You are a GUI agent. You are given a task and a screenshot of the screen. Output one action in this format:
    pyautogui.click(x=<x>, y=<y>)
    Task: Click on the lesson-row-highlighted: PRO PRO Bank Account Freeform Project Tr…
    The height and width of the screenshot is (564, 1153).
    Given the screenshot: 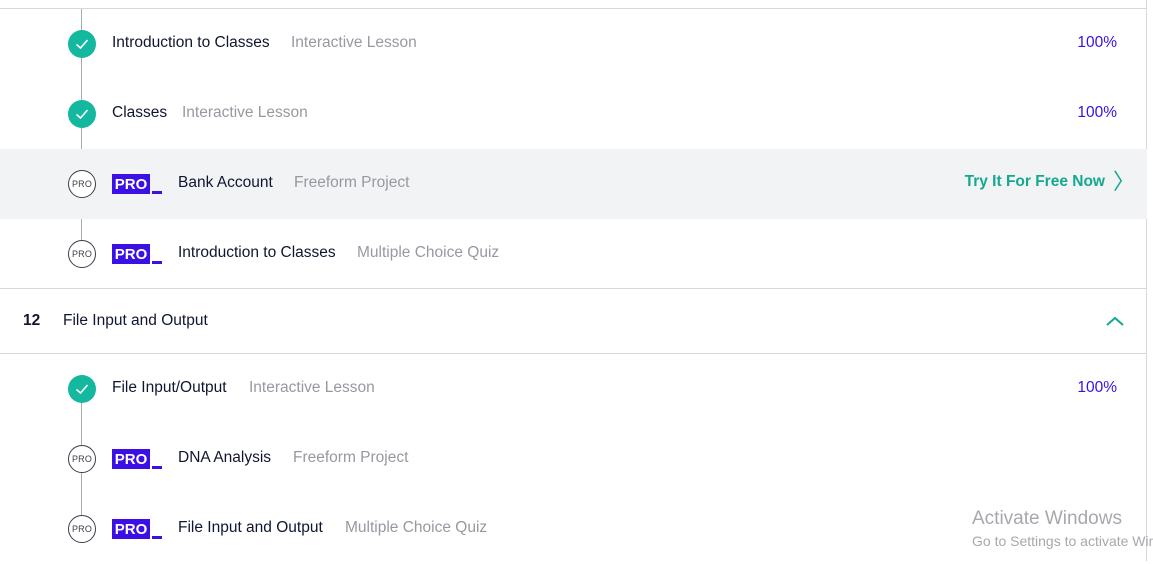 What is the action you would take?
    pyautogui.click(x=573, y=184)
    